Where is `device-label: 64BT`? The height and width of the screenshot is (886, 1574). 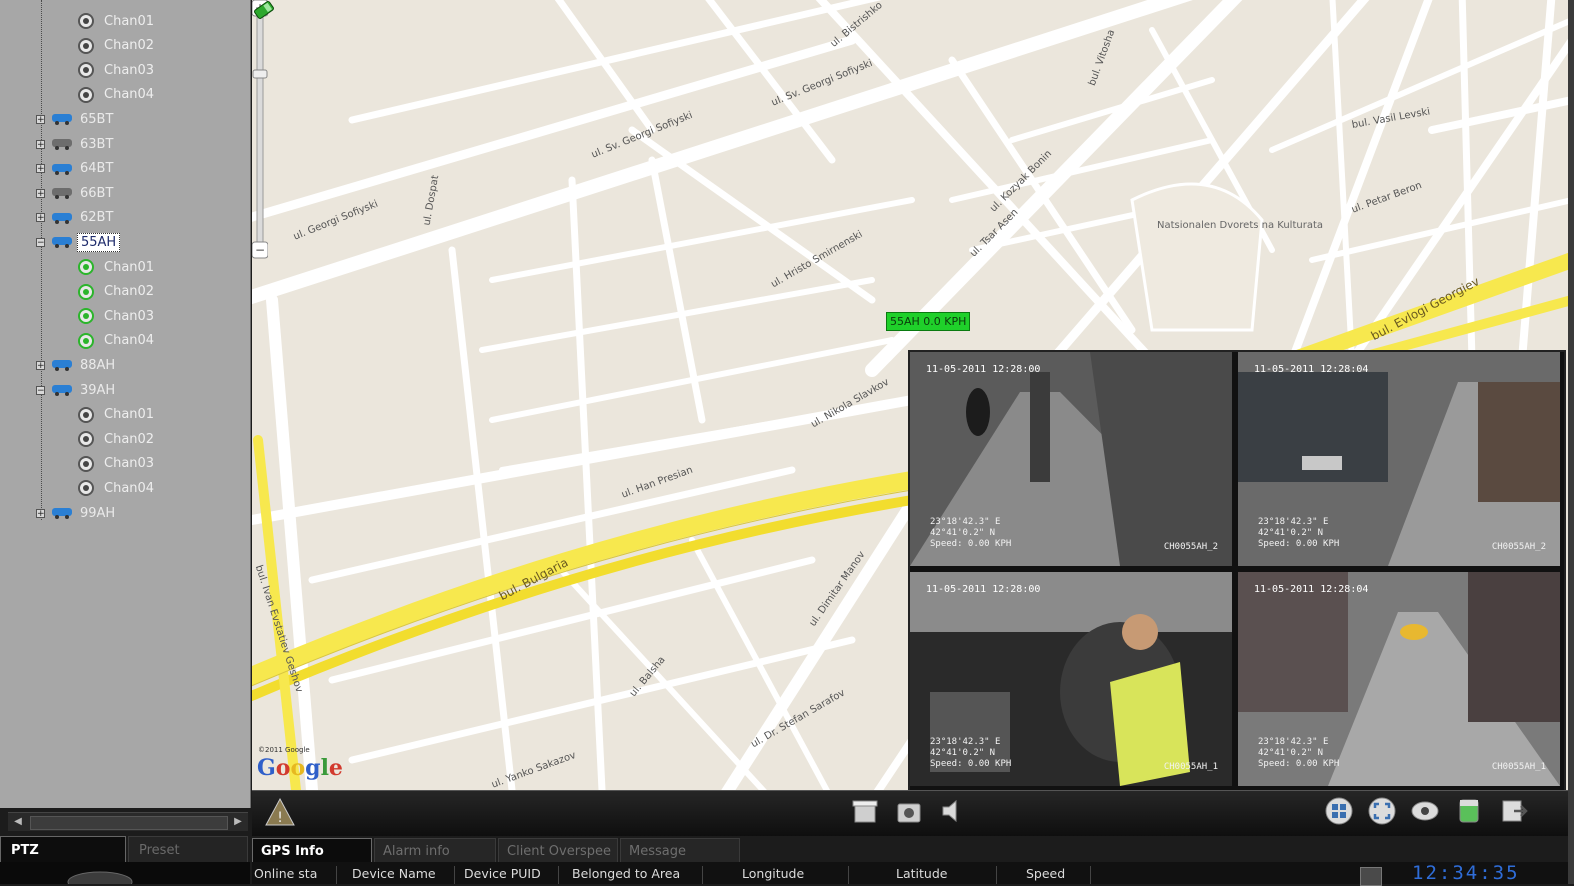 device-label: 64BT is located at coordinates (97, 169).